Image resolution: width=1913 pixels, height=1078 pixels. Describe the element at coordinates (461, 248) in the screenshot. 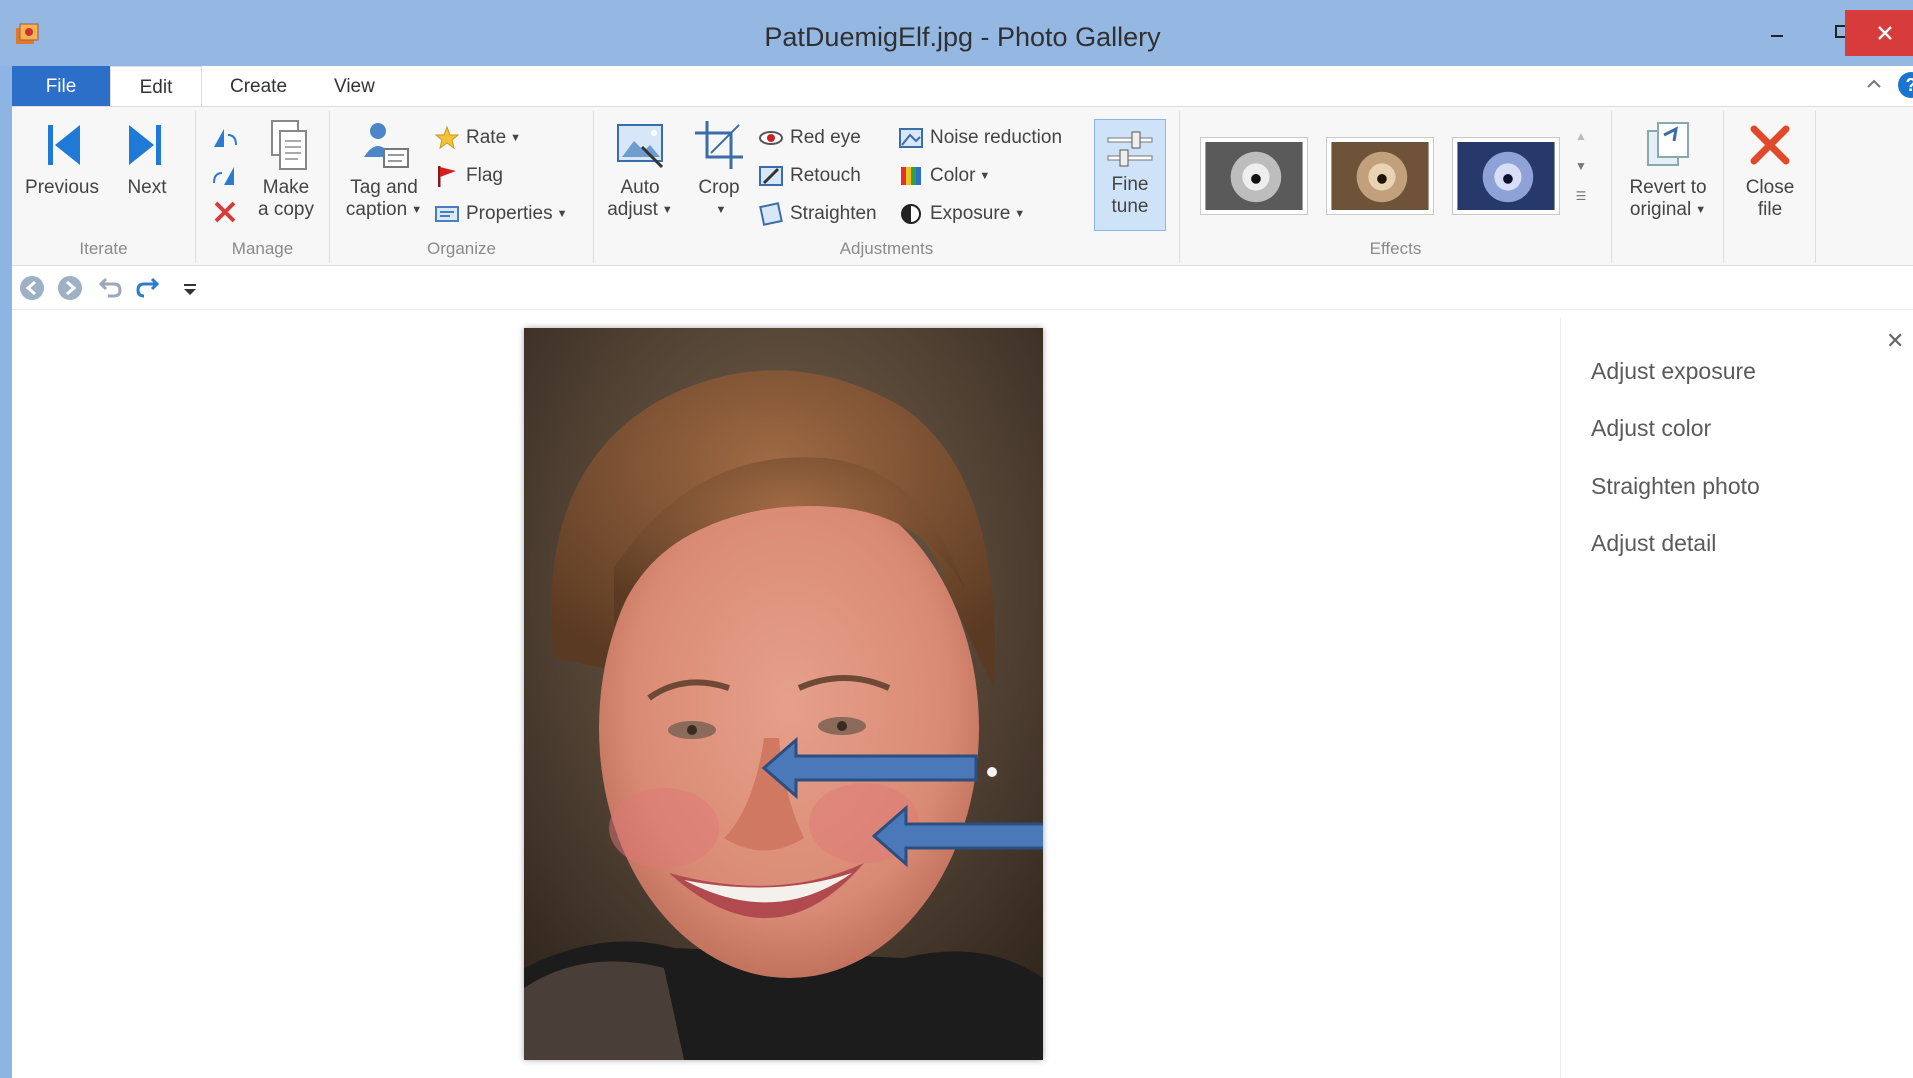

I see `group-label-organize: Organize` at that location.